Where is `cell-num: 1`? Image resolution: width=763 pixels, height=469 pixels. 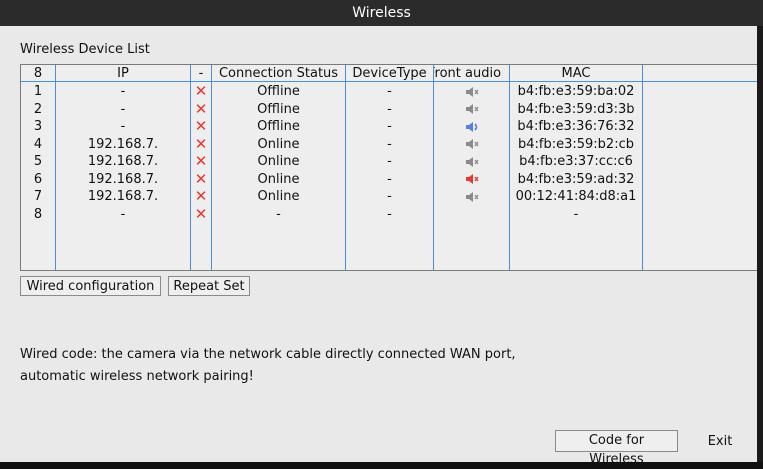 cell-num: 1 is located at coordinates (38, 91).